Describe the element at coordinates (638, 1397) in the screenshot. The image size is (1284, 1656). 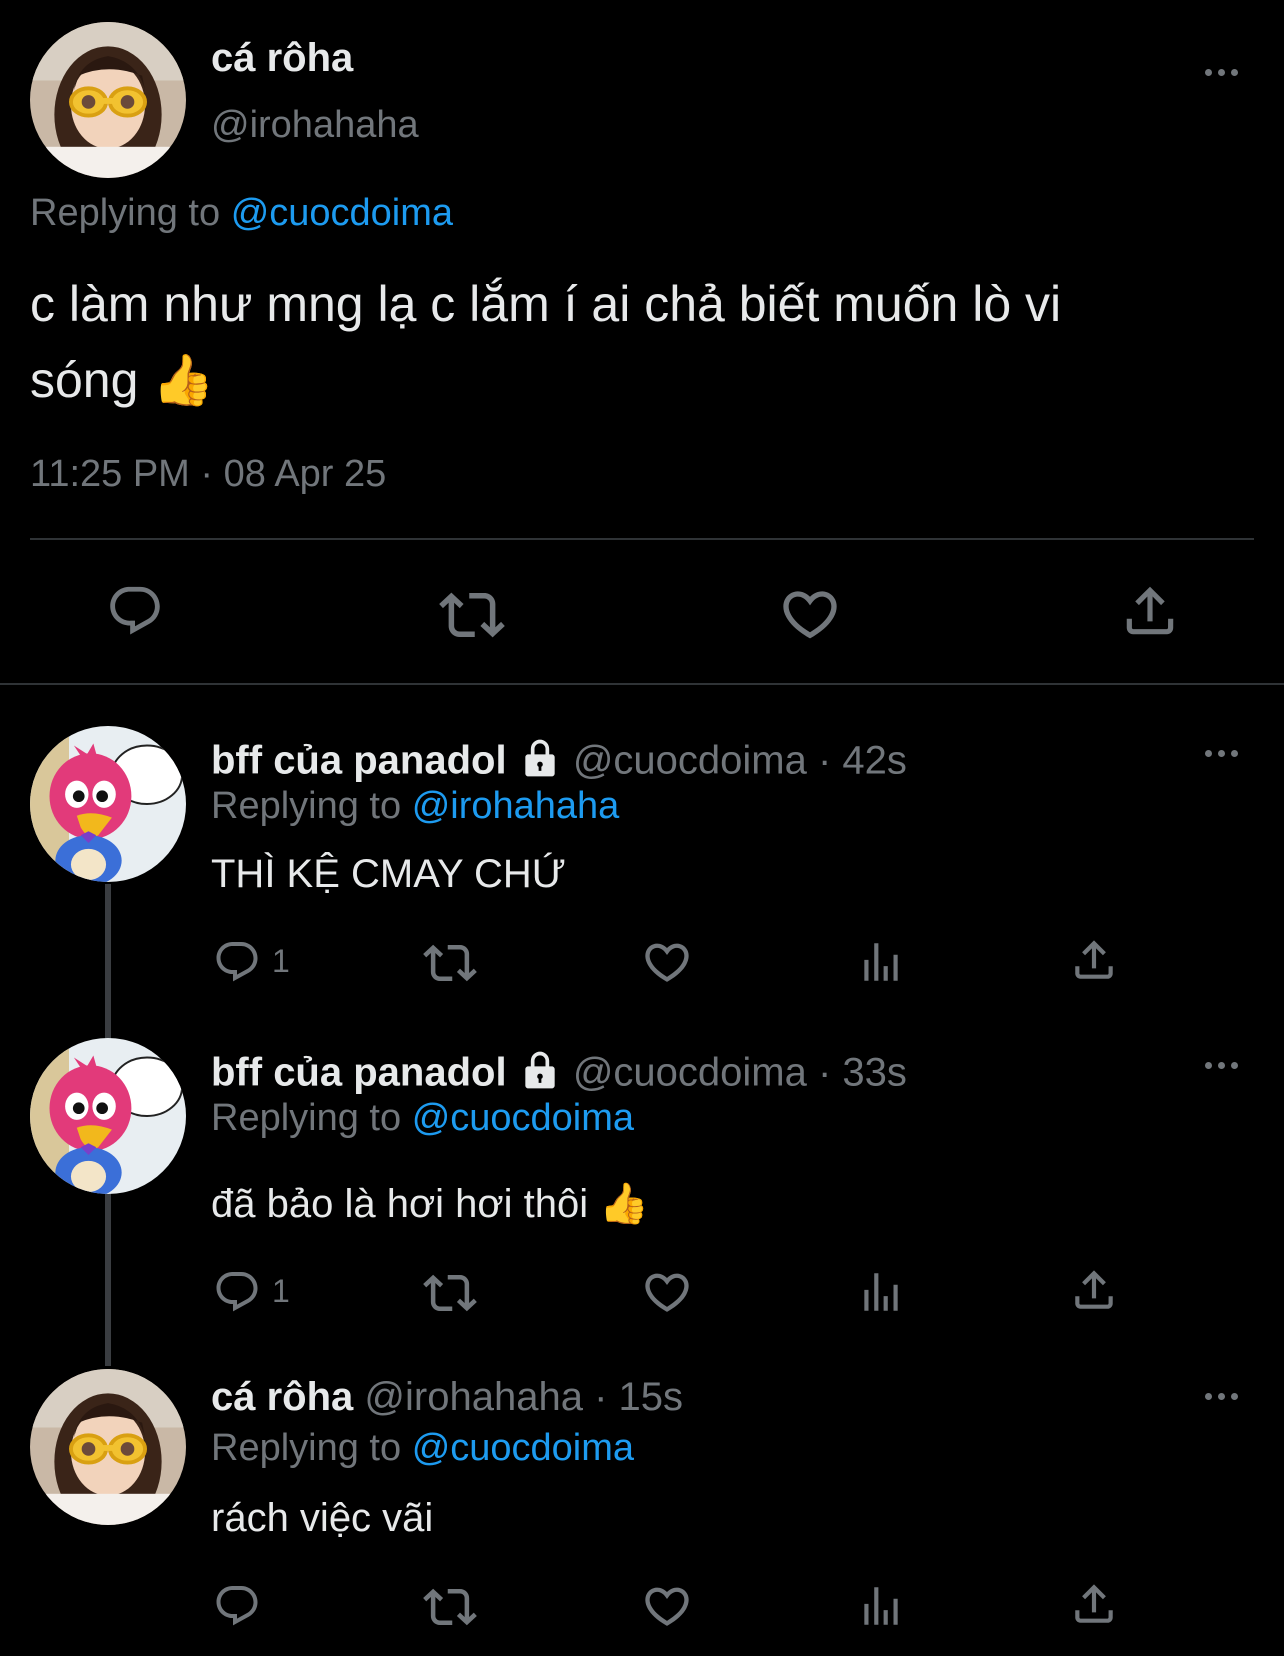
I see `reply-time: · 15s` at that location.